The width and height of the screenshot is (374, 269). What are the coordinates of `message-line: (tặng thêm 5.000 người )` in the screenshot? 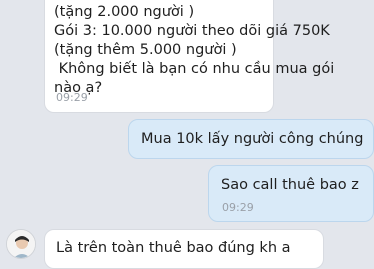 It's located at (145, 50).